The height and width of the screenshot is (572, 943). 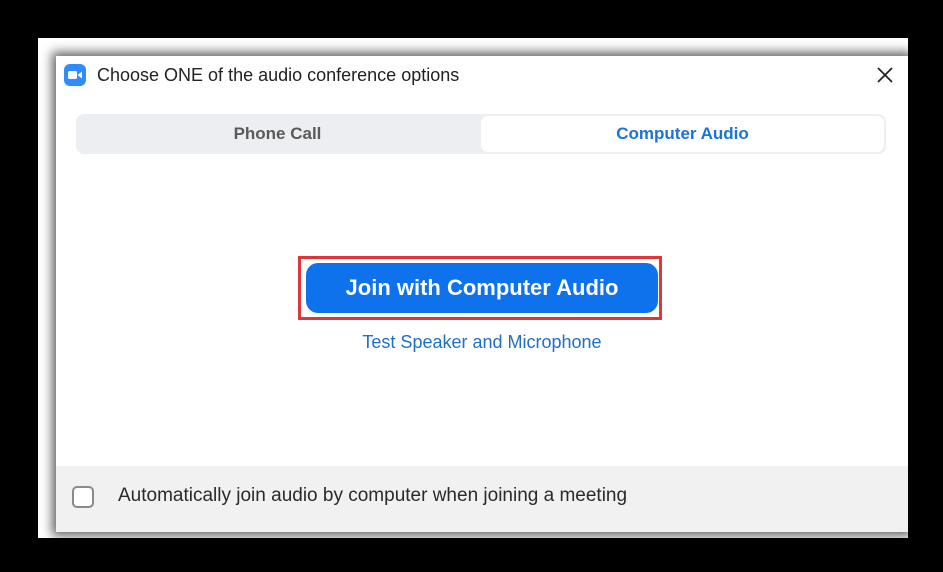 What do you see at coordinates (682, 134) in the screenshot?
I see `tab-computer-audio: Computer Audio` at bounding box center [682, 134].